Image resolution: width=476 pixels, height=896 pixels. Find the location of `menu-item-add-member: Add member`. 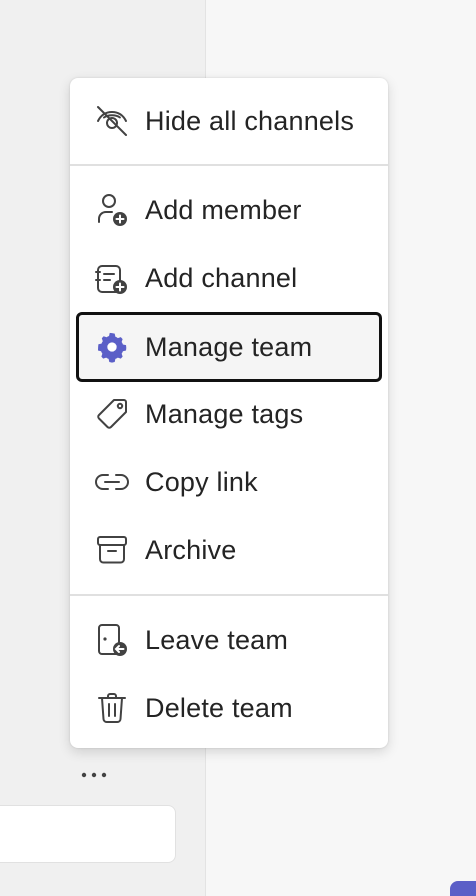

menu-item-add-member: Add member is located at coordinates (229, 210).